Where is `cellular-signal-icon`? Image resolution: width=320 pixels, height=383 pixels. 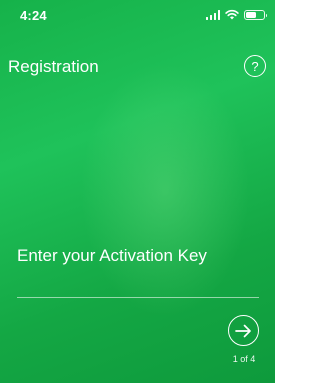
cellular-signal-icon is located at coordinates (212, 15).